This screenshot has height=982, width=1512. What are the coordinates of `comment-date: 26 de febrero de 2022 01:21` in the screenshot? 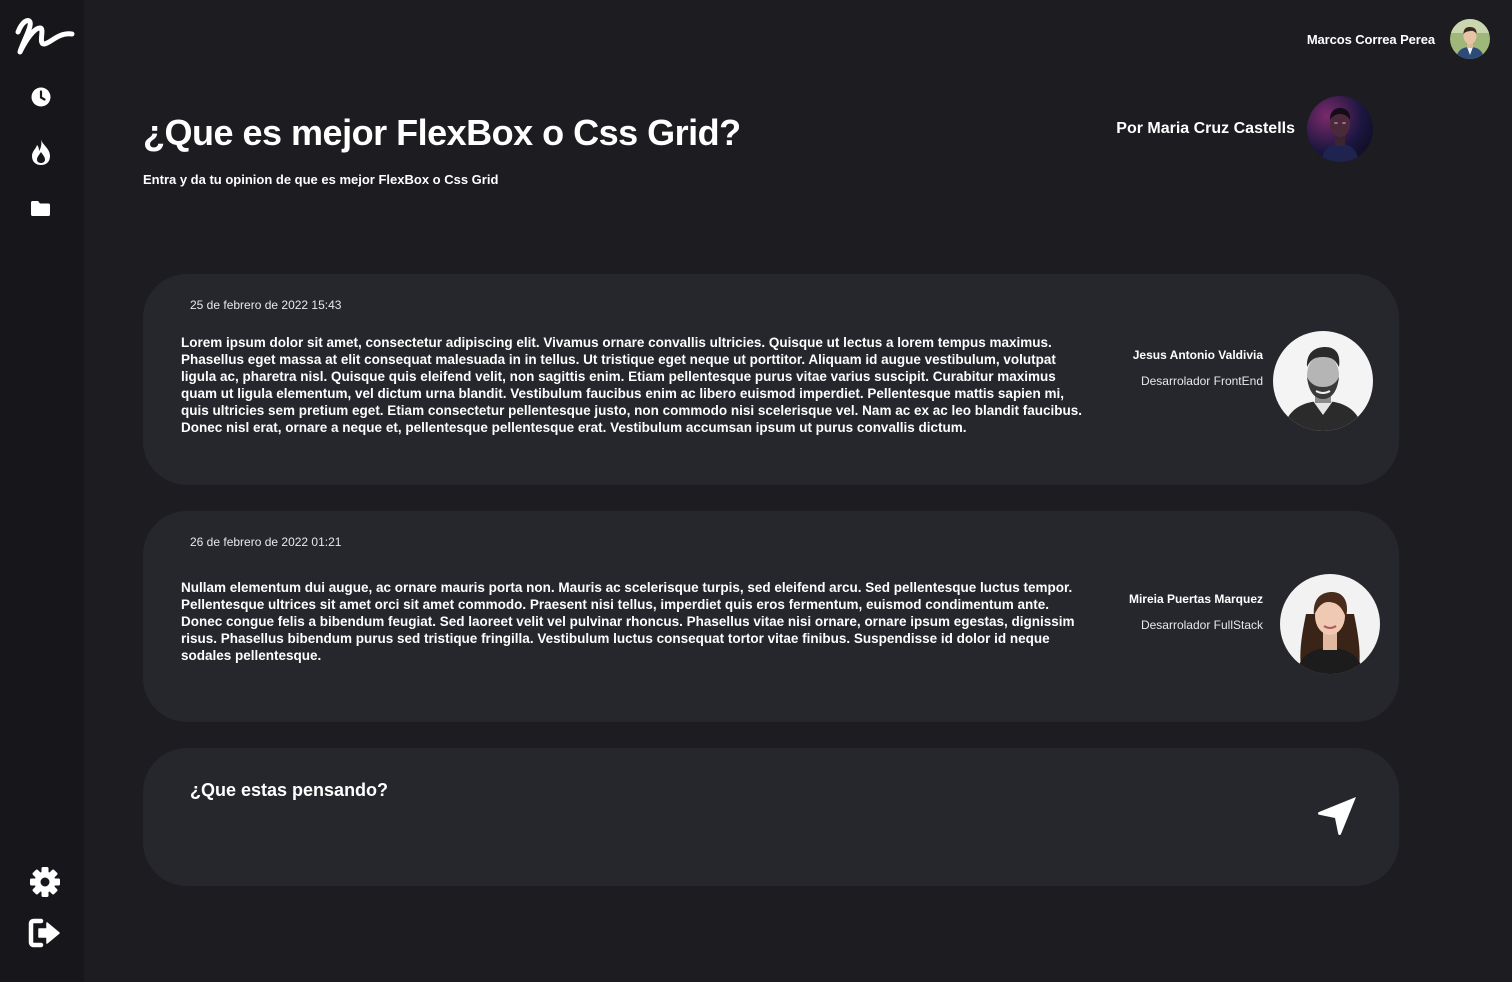 It's located at (266, 542).